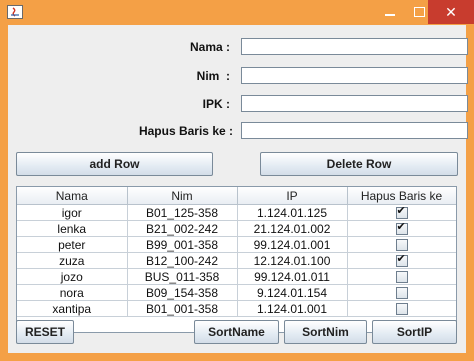 This screenshot has height=361, width=474. Describe the element at coordinates (419, 12) in the screenshot. I see `maximize-icon` at that location.